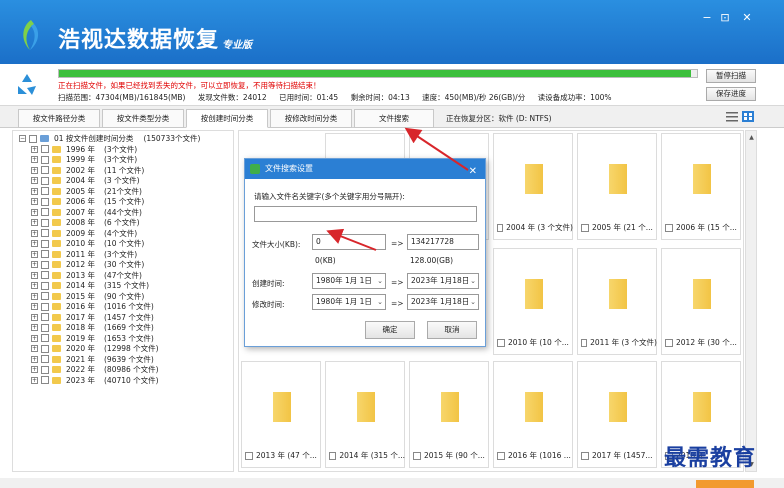  Describe the element at coordinates (394, 118) in the screenshot. I see `tab-search: 文件搜索` at that location.